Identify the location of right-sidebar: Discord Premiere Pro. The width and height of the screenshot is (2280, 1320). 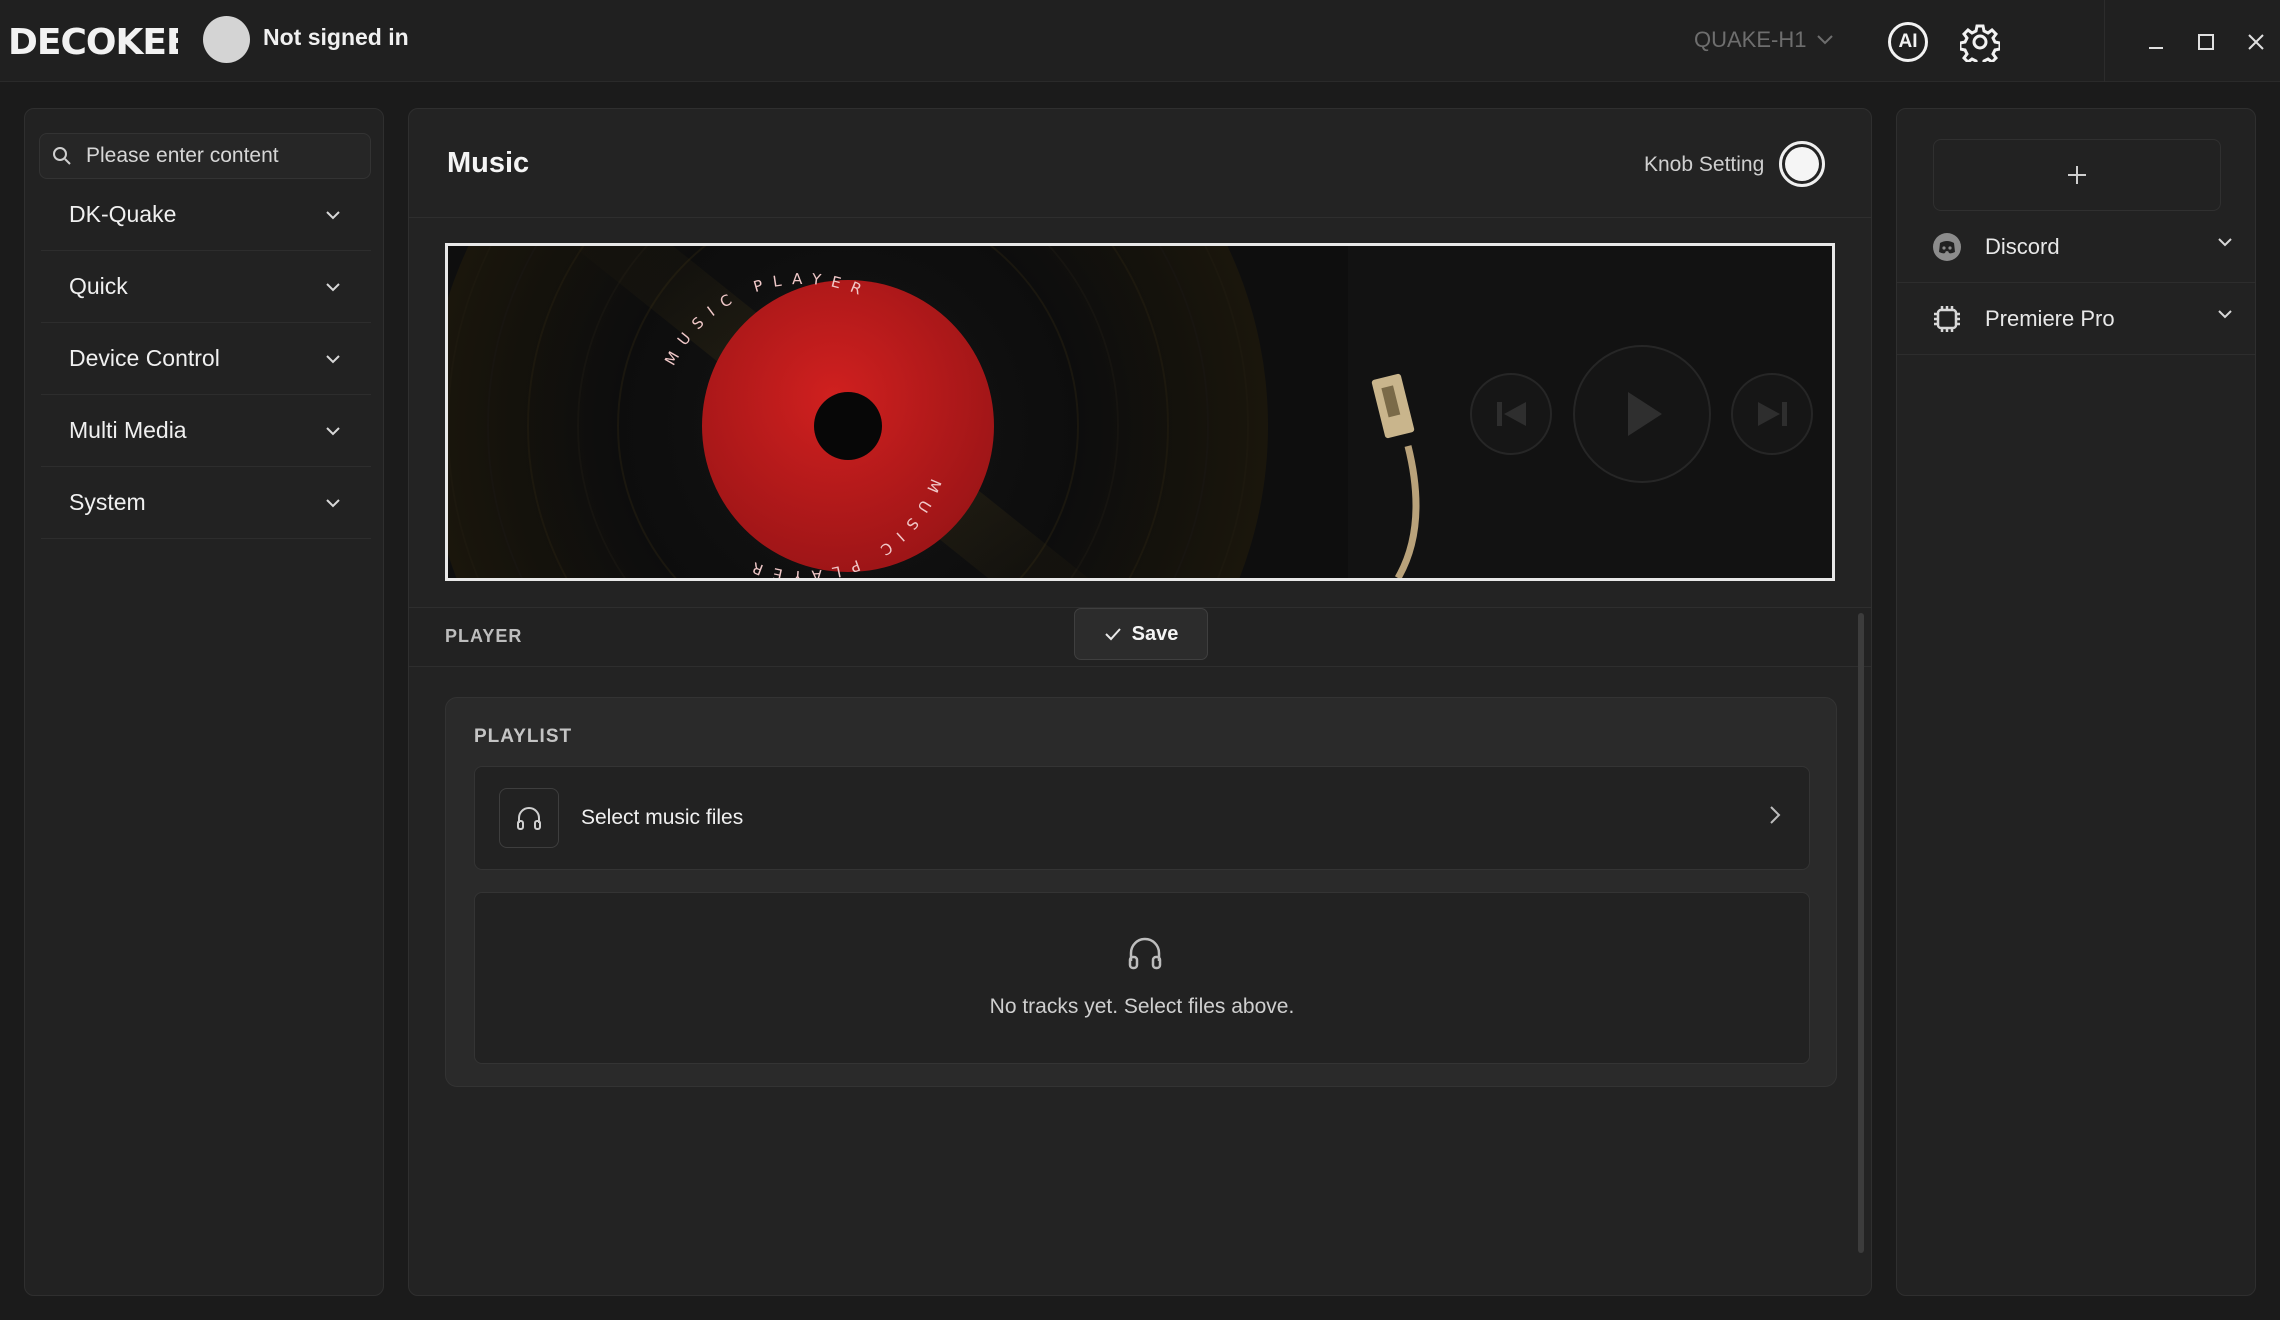
(2076, 702).